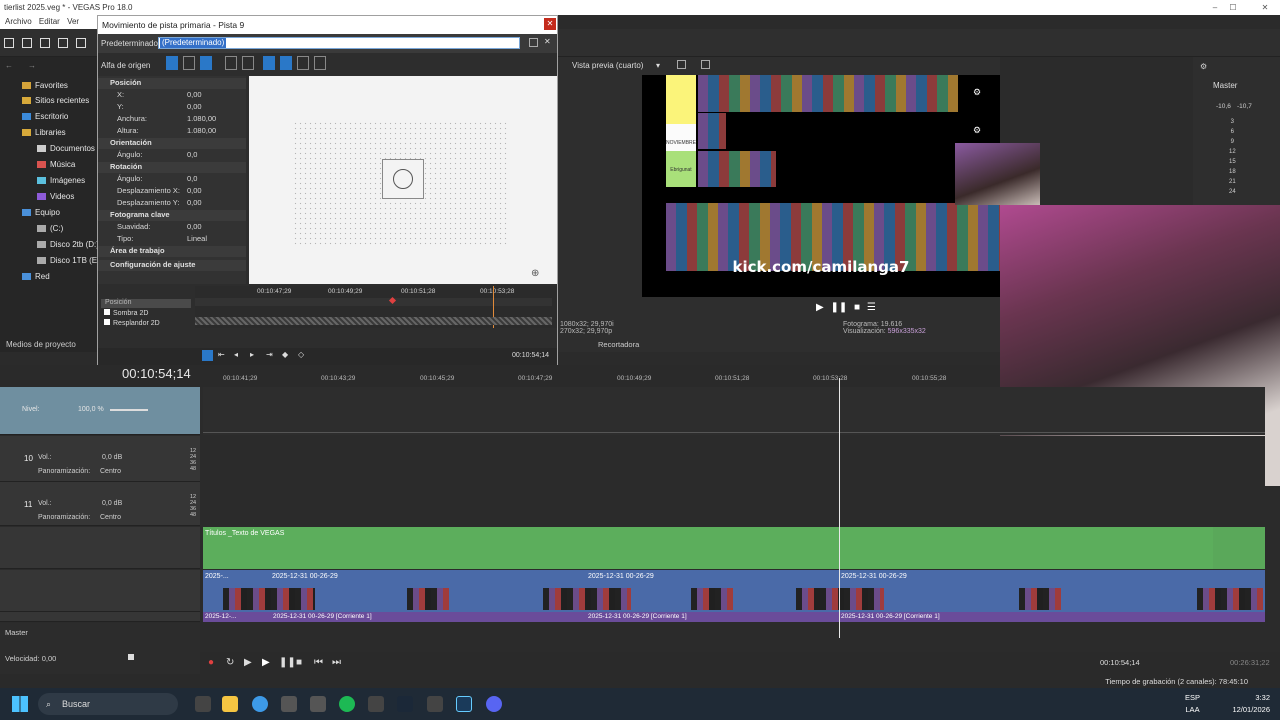 The width and height of the screenshot is (1280, 720). What do you see at coordinates (45, 116) in the screenshot?
I see `tree-item-desktop: Escritorio` at bounding box center [45, 116].